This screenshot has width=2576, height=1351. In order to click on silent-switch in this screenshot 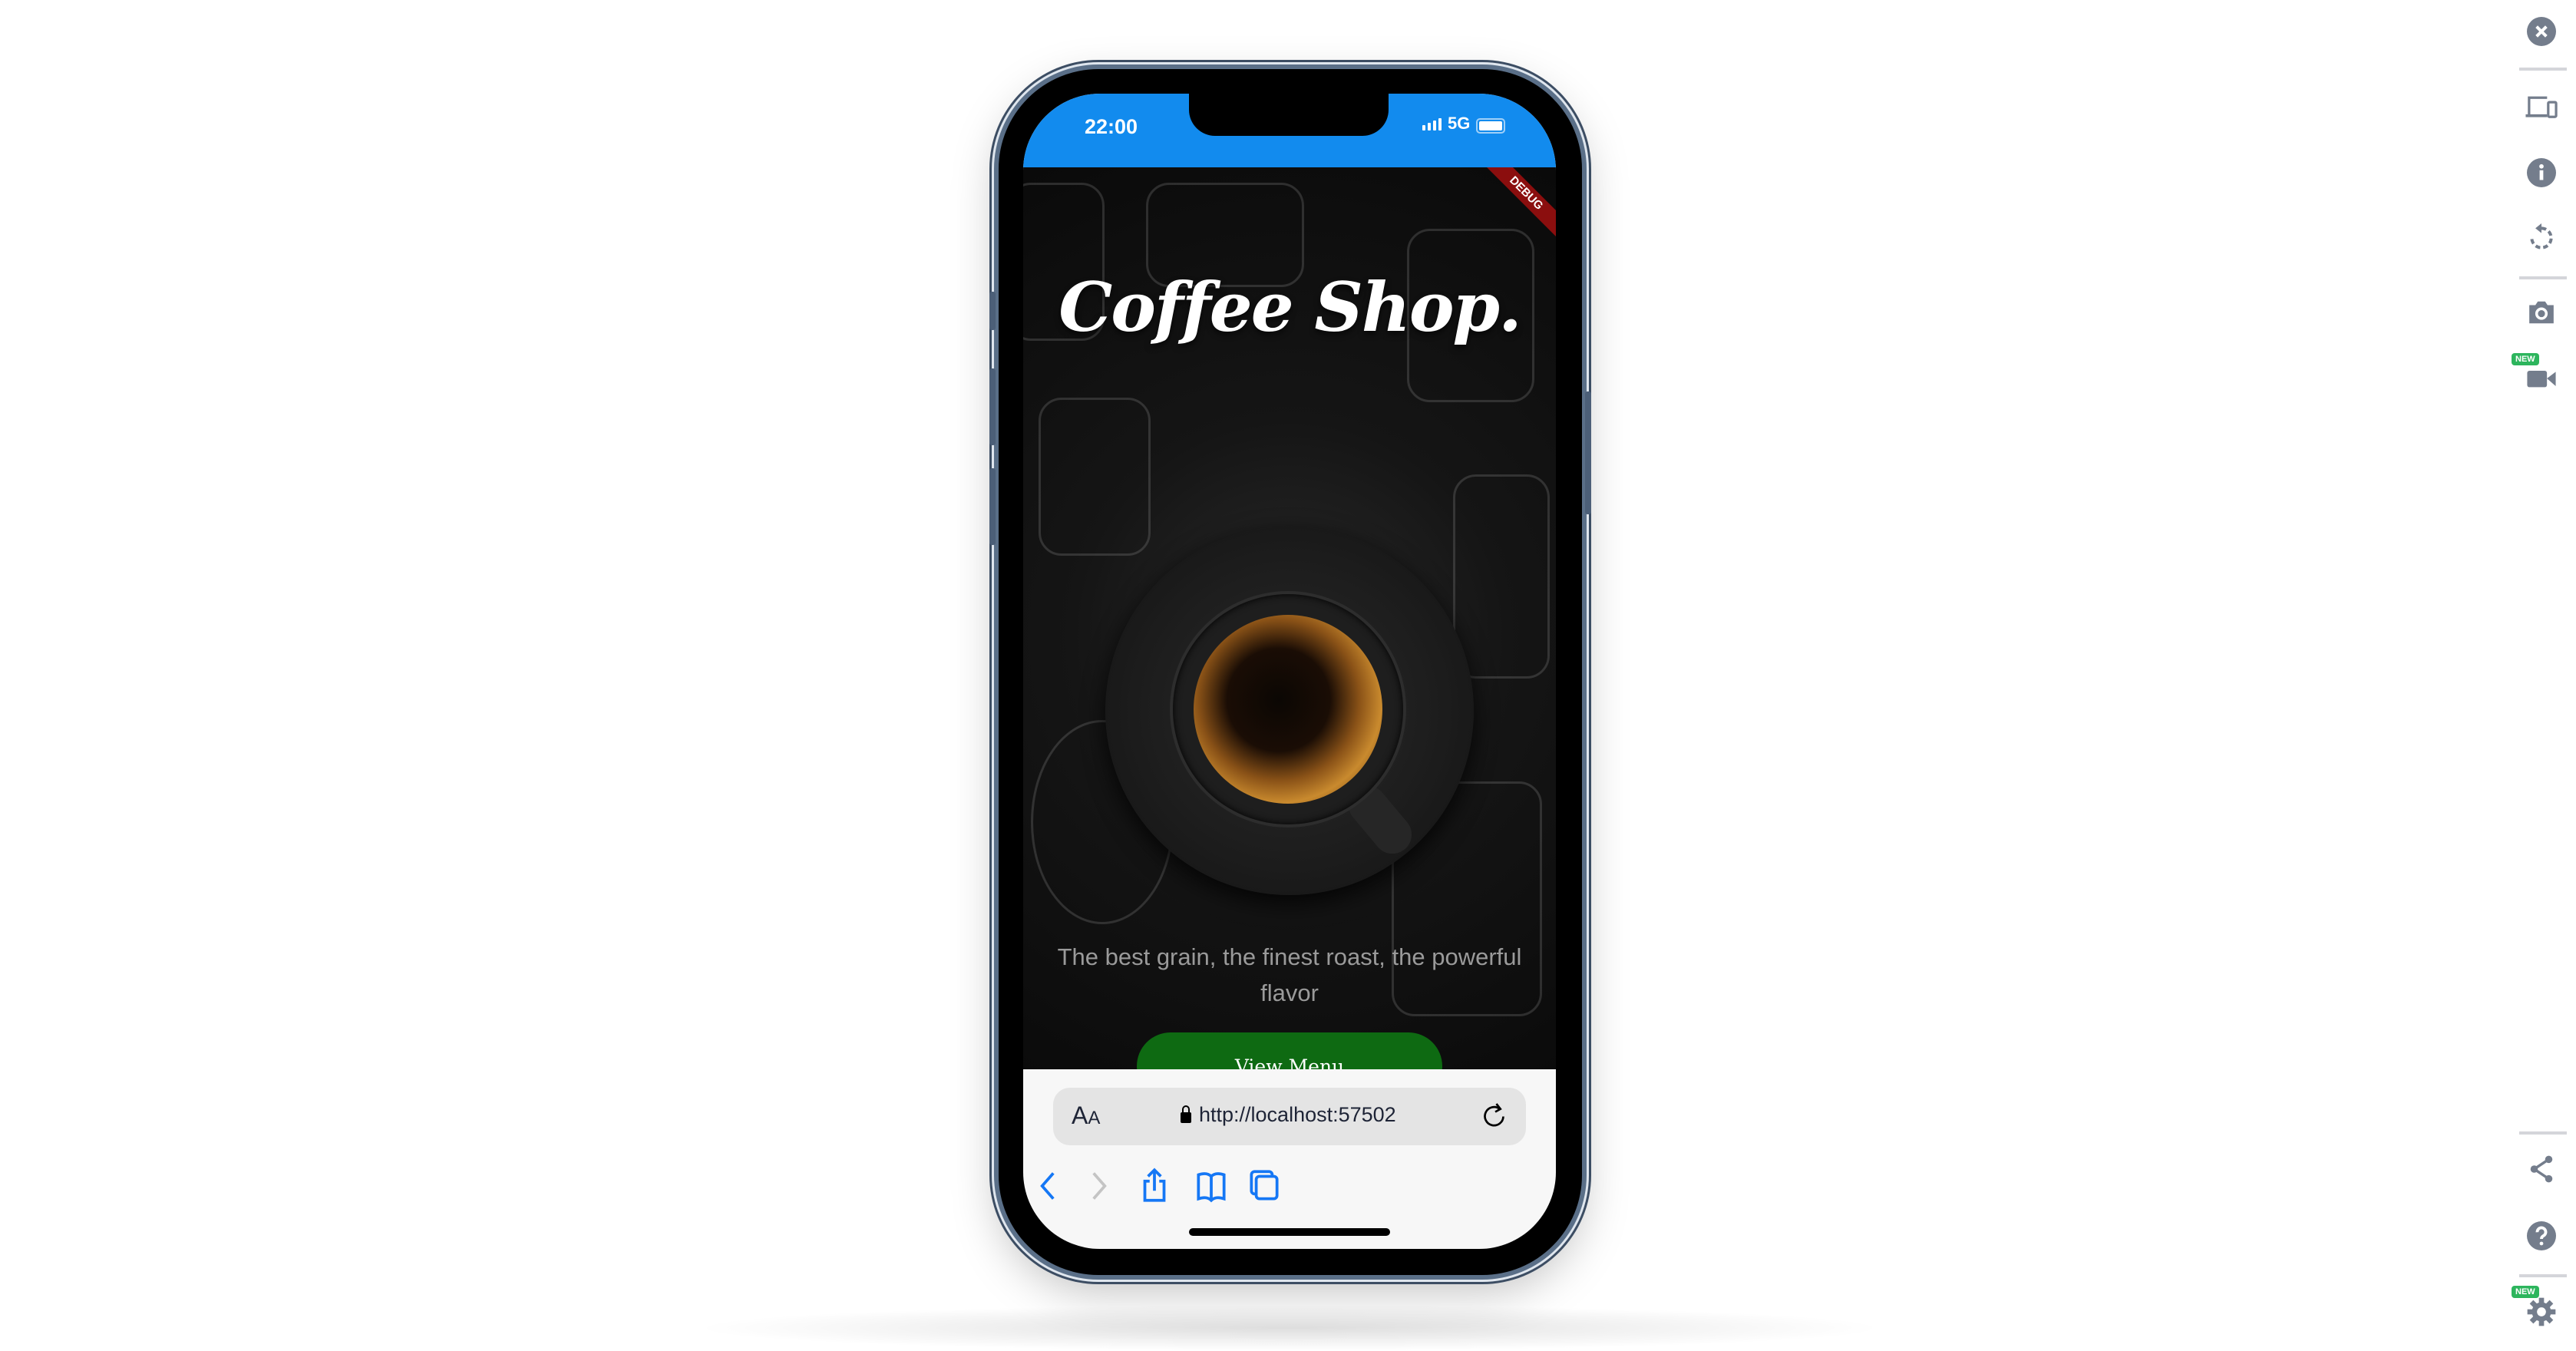, I will do `click(993, 311)`.